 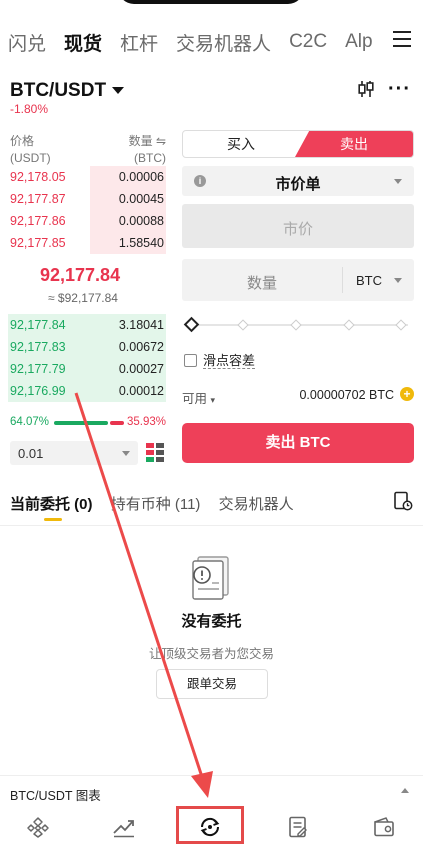 What do you see at coordinates (83, 42) in the screenshot?
I see `tab-spot: 现货` at bounding box center [83, 42].